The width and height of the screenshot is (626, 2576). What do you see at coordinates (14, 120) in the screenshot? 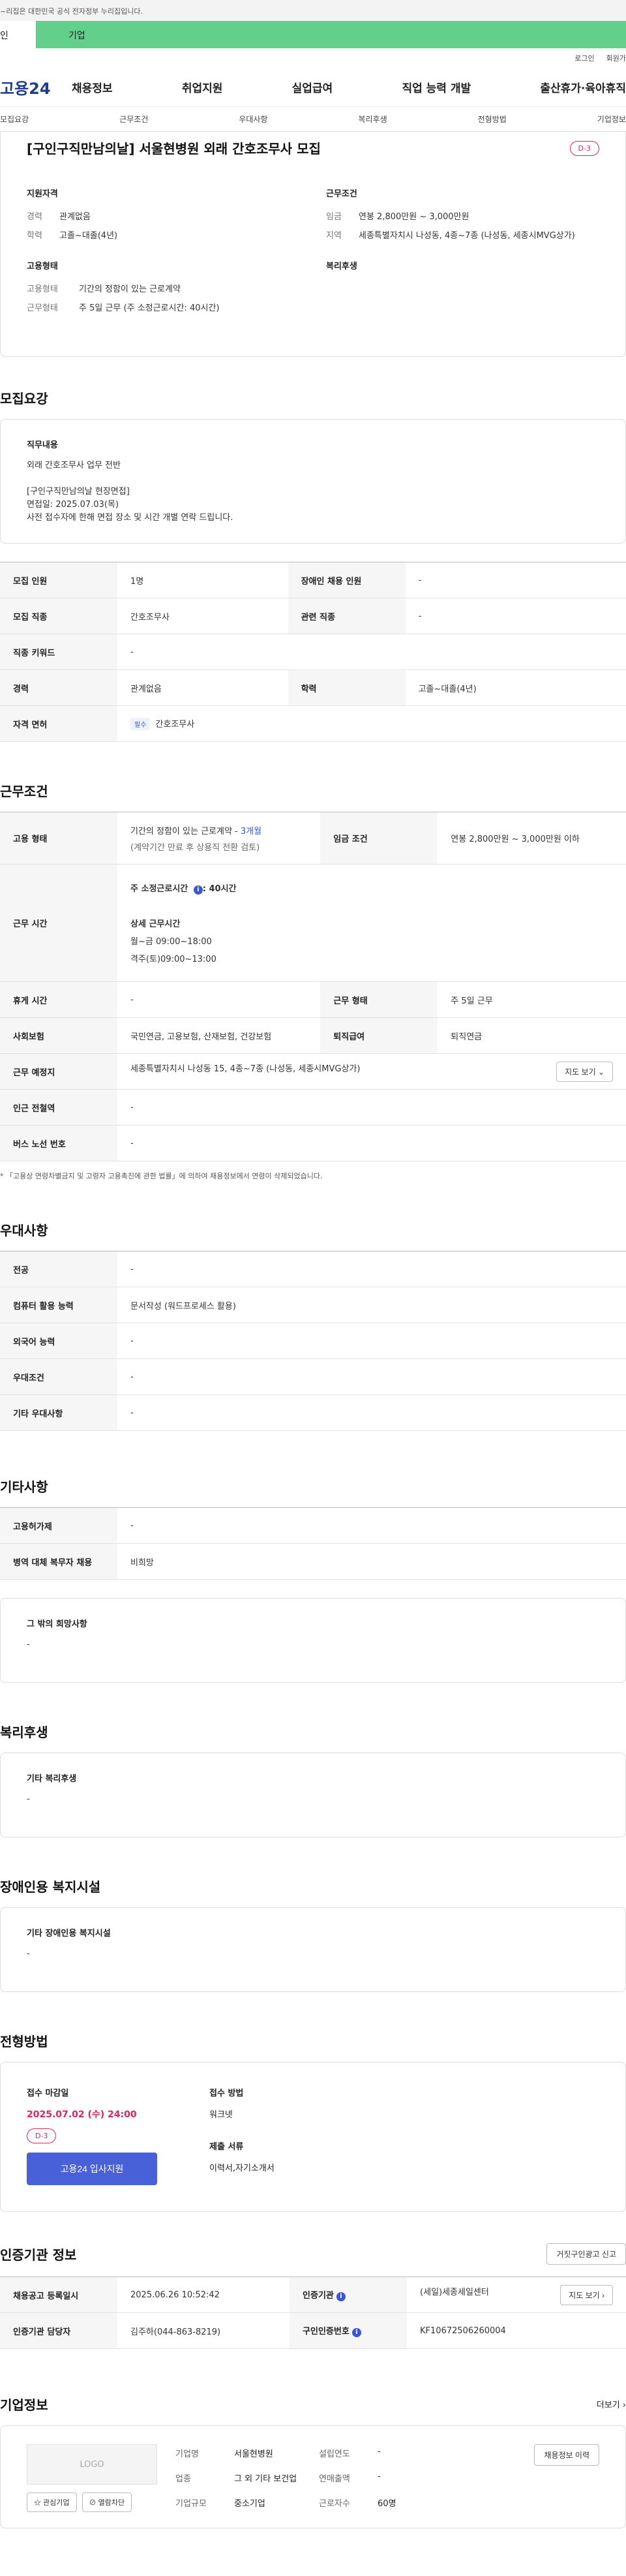
I see `anchor-recruit: 모집요강` at bounding box center [14, 120].